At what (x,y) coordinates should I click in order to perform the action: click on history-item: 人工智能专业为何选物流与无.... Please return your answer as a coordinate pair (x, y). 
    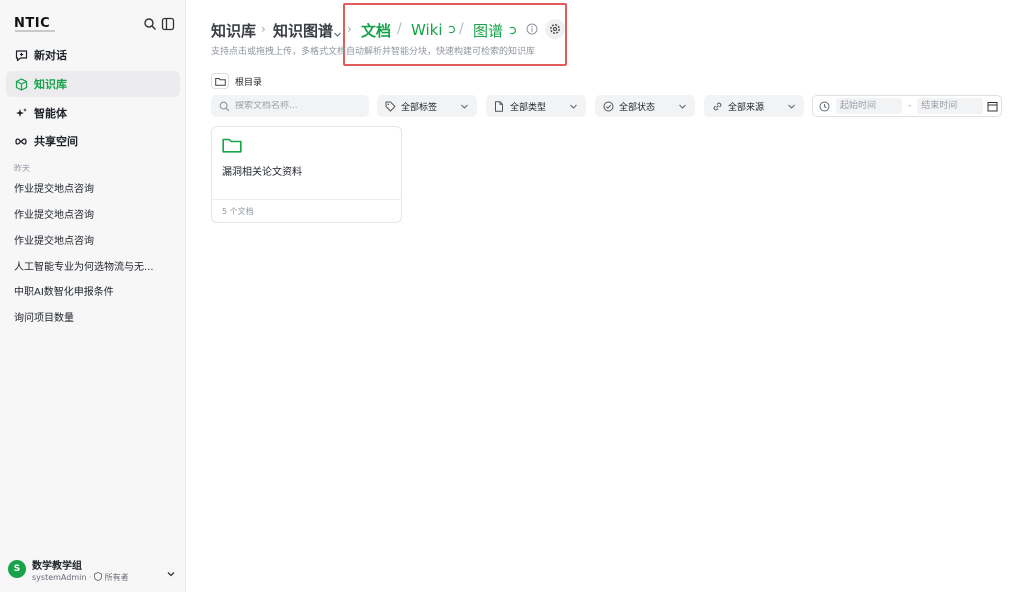
    Looking at the image, I should click on (94, 265).